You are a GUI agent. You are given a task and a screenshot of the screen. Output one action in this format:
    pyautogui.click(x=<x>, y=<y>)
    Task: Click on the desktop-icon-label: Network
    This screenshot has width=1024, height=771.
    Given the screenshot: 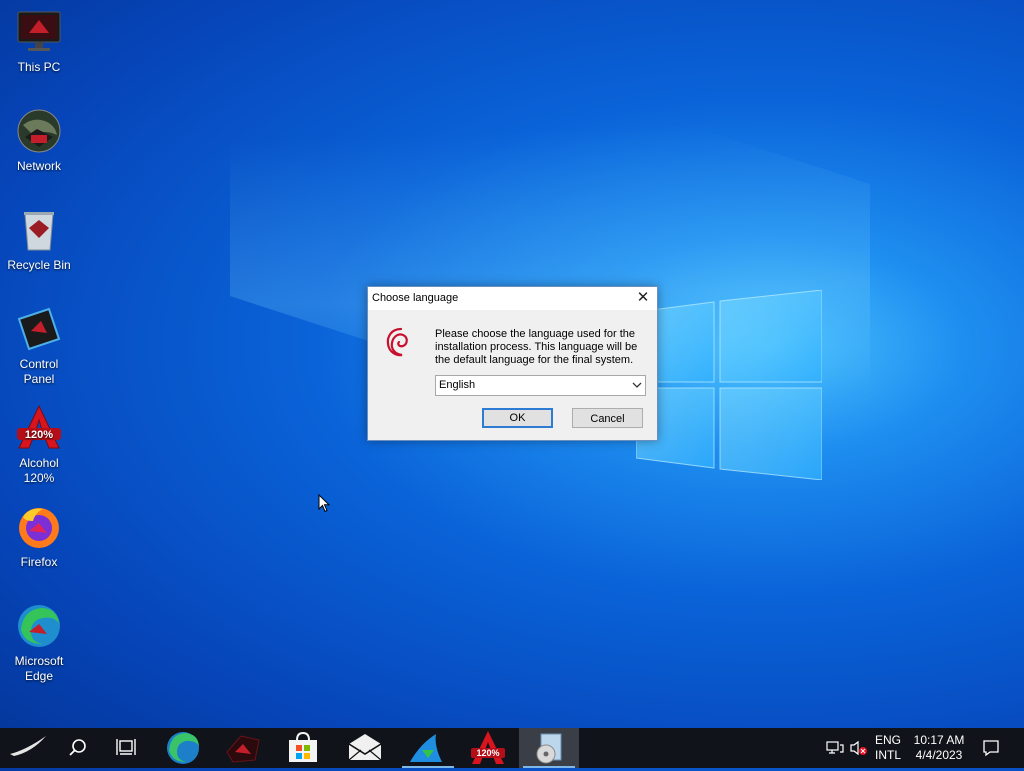 What is the action you would take?
    pyautogui.click(x=38, y=166)
    